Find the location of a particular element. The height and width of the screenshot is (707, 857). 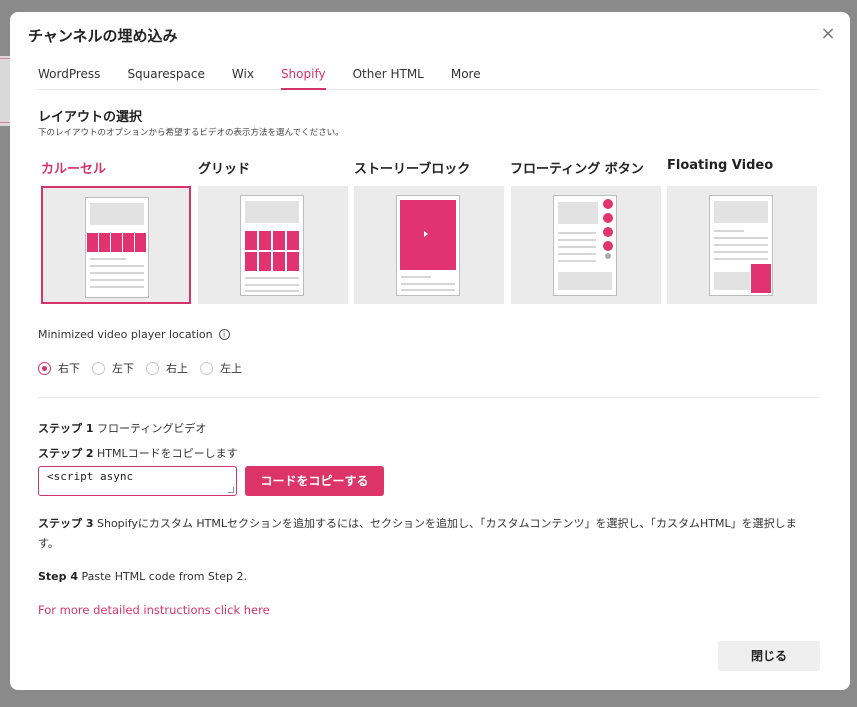

radio-top-right: 右上 is located at coordinates (167, 368).